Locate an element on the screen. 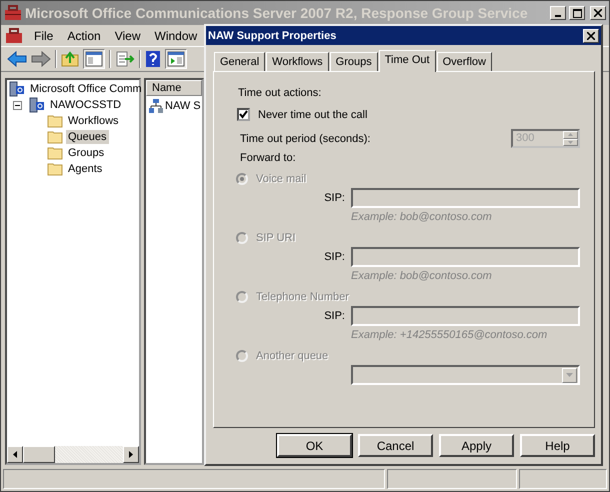 This screenshot has height=492, width=610. radio-label: Telephone Number is located at coordinates (302, 297).